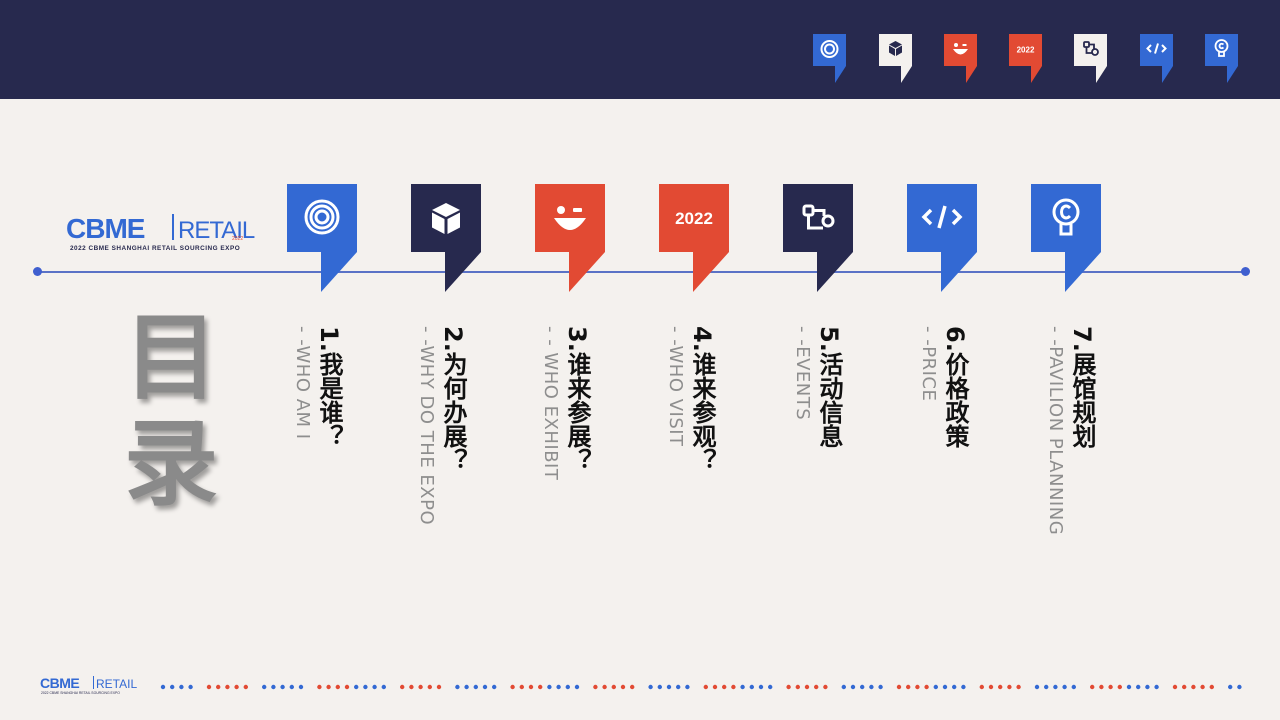 This screenshot has height=720, width=1280. I want to click on menu-flag-4: 2022, so click(694, 239).